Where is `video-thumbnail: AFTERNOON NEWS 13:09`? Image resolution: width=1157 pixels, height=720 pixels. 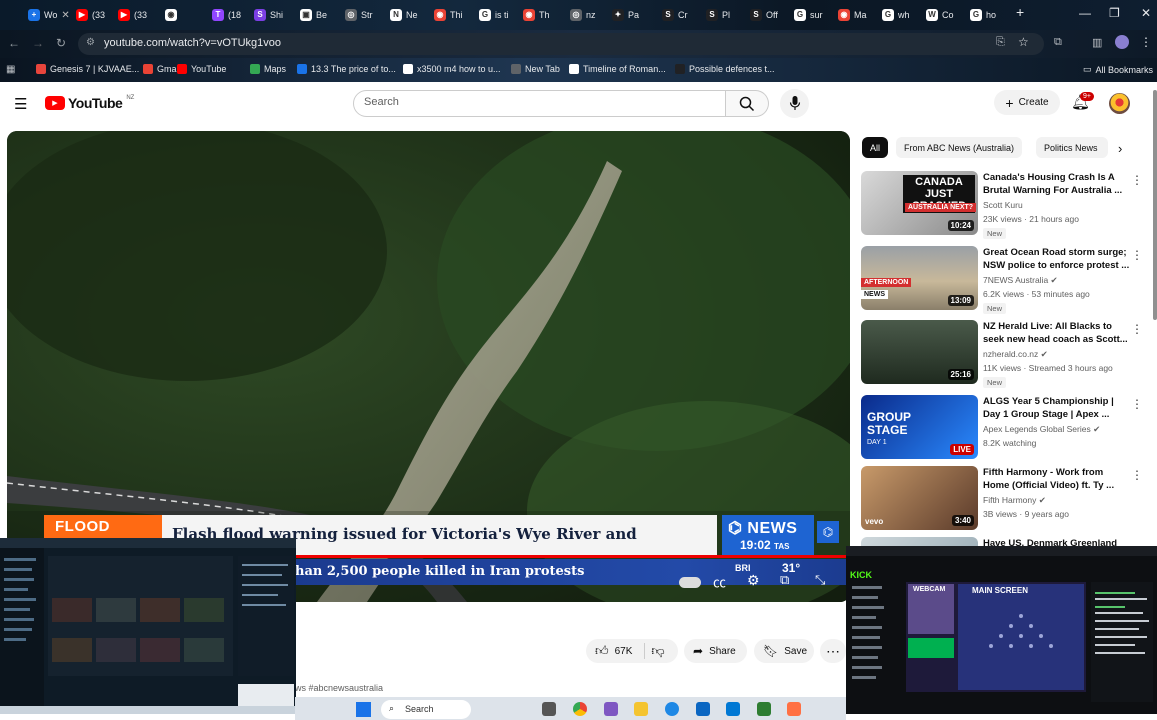
video-thumbnail: AFTERNOON NEWS 13:09 is located at coordinates (919, 278).